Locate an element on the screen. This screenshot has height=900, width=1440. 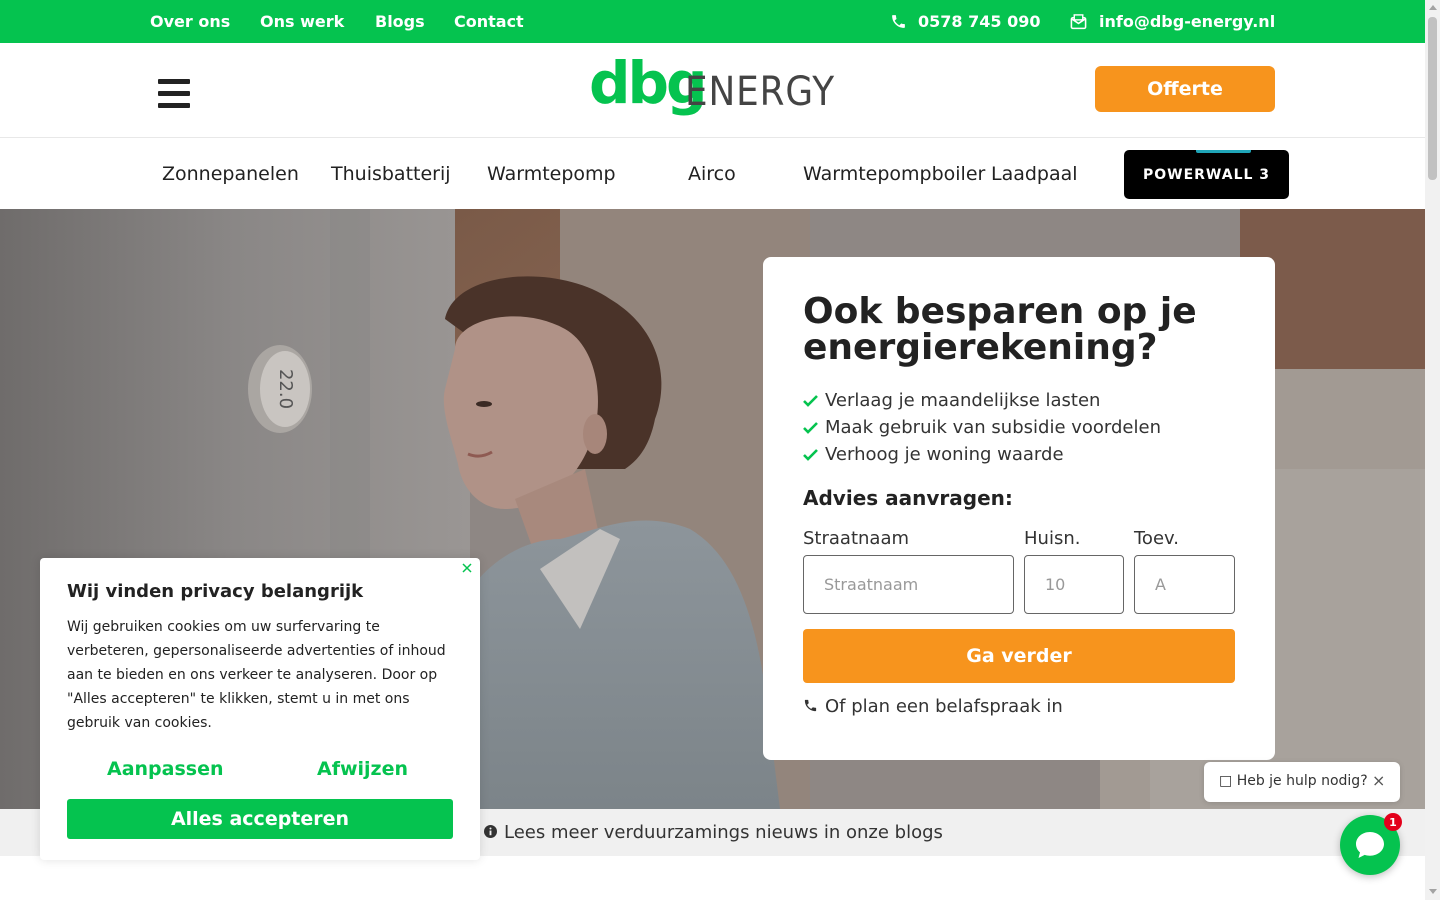
number-label: Huisn. is located at coordinates (1052, 538).